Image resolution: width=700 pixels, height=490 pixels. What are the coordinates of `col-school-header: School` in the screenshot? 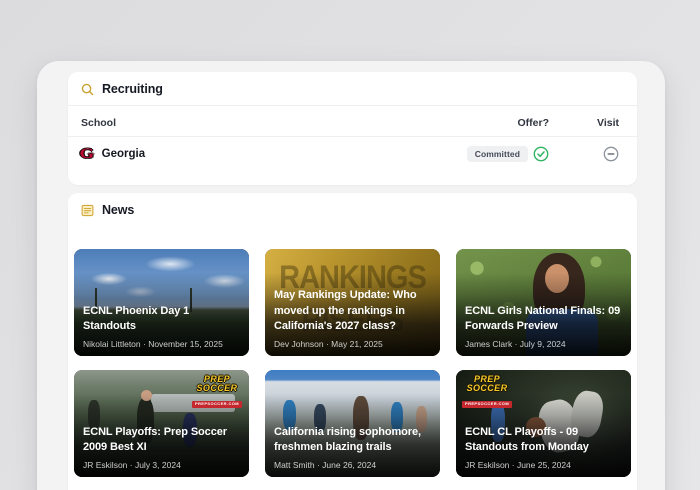 It's located at (99, 123).